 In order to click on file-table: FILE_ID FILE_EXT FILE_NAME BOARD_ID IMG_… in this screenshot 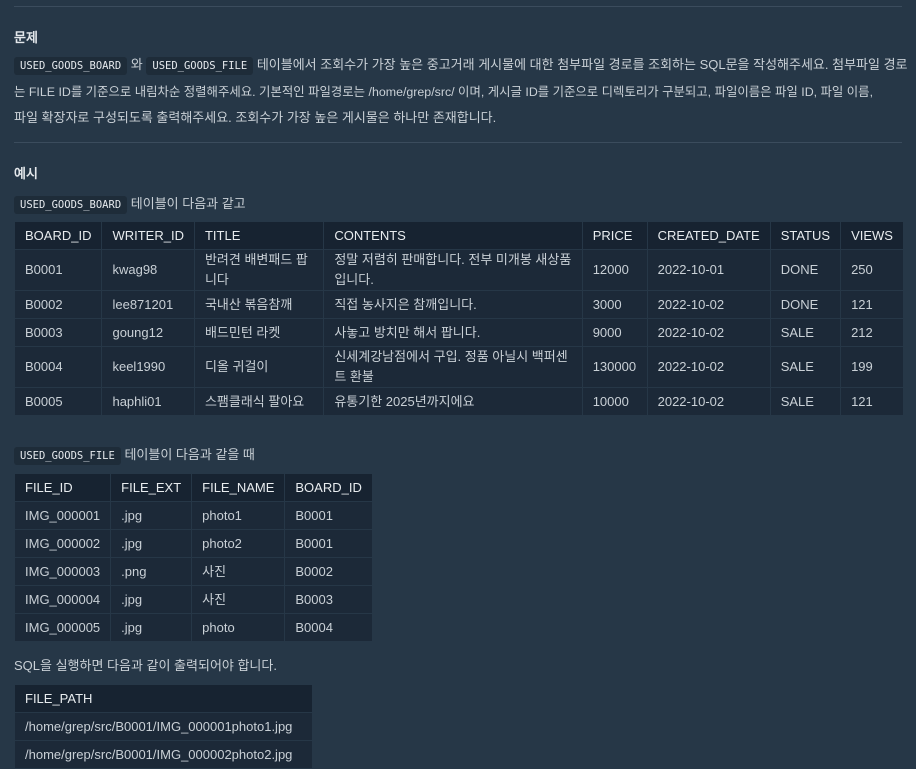, I will do `click(193, 557)`.